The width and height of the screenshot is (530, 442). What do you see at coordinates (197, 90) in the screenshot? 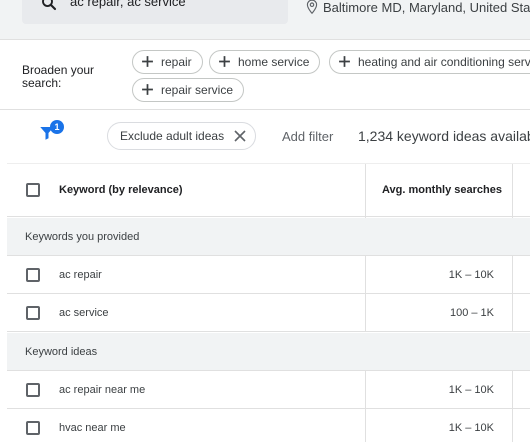
I see `chip-label: repair service` at bounding box center [197, 90].